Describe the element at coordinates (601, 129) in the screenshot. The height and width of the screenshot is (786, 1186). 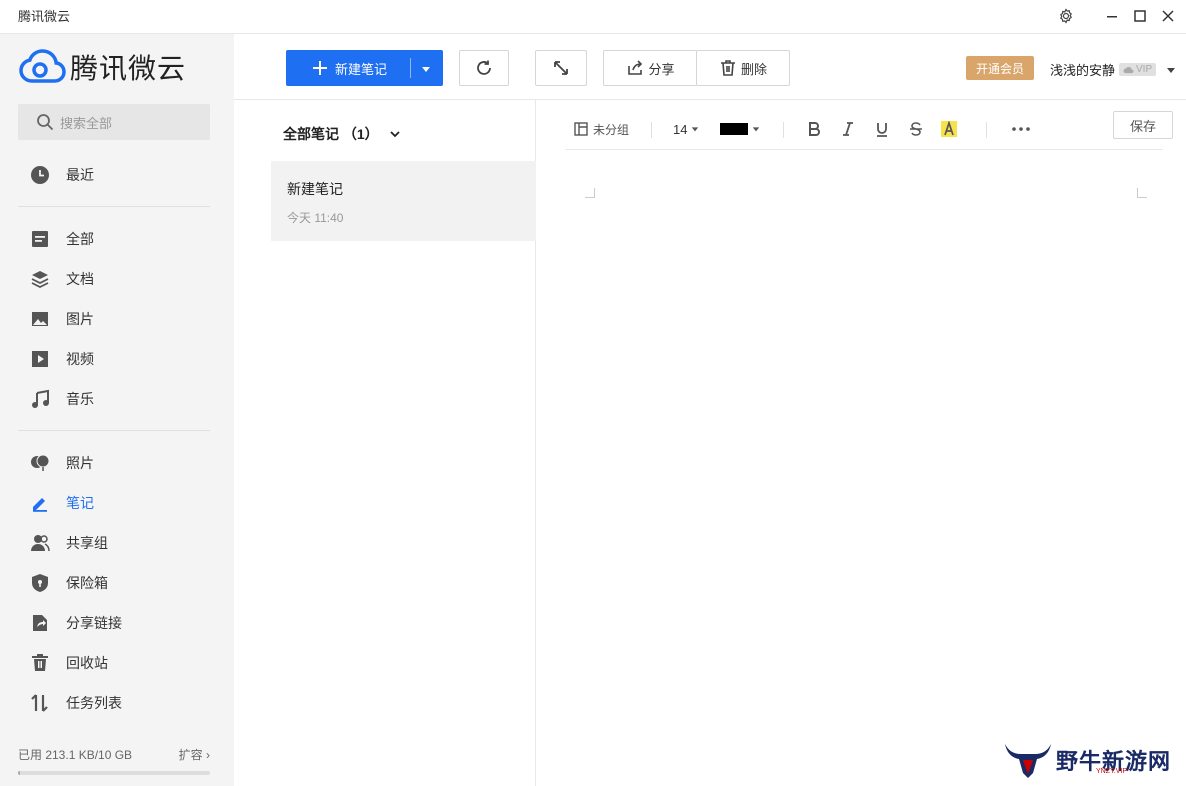
I see `group-selector: 未分组` at that location.